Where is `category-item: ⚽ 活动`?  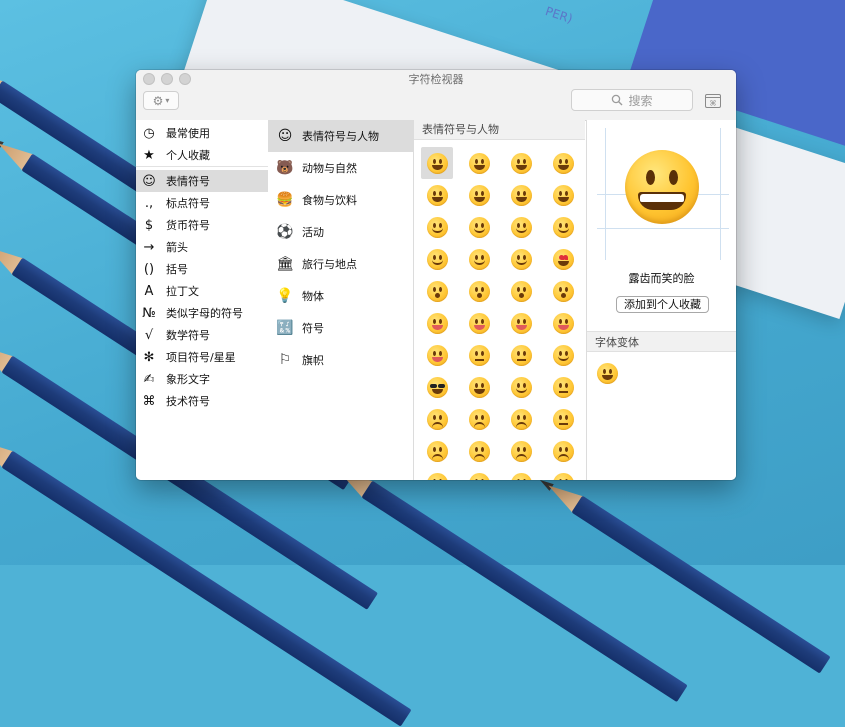
category-item: ⚽ 活动 is located at coordinates (340, 232).